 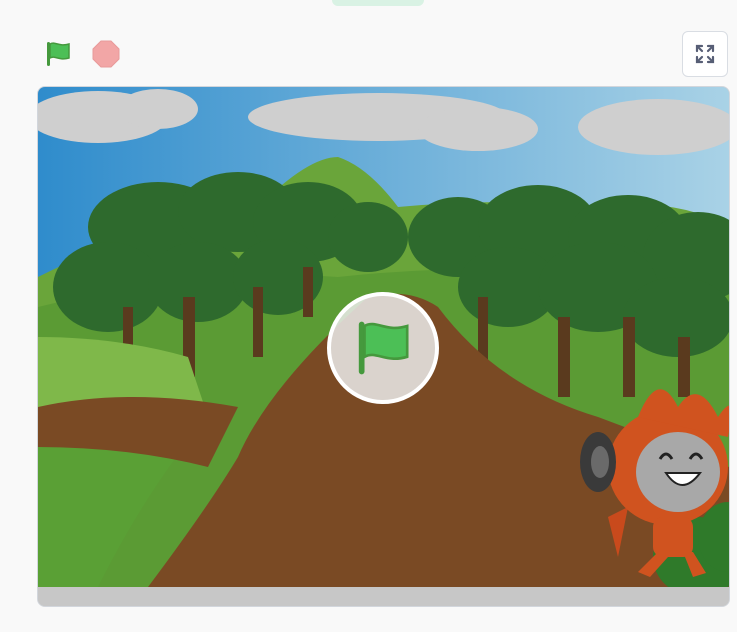 I want to click on fullscreen-button, so click(x=705, y=54).